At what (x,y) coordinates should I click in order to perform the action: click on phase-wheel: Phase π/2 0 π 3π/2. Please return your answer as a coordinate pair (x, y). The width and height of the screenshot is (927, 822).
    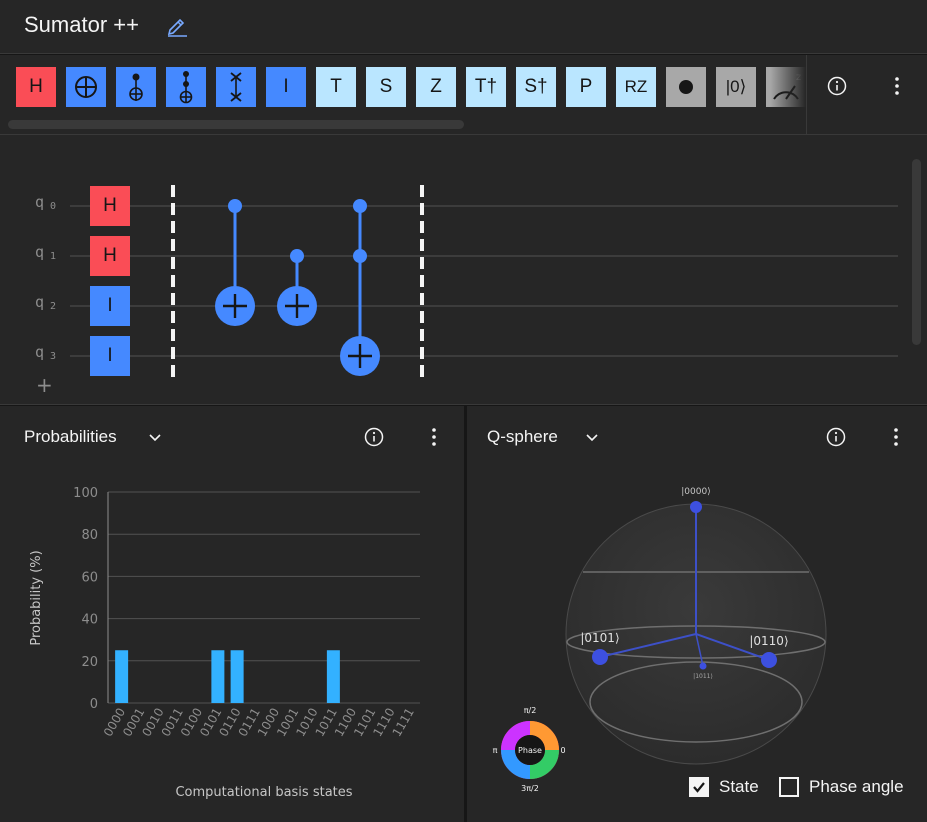
    Looking at the image, I should click on (529, 749).